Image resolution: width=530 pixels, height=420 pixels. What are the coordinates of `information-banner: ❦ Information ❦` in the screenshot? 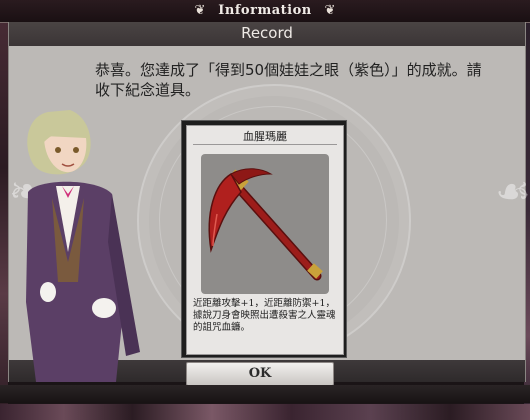 It's located at (265, 11).